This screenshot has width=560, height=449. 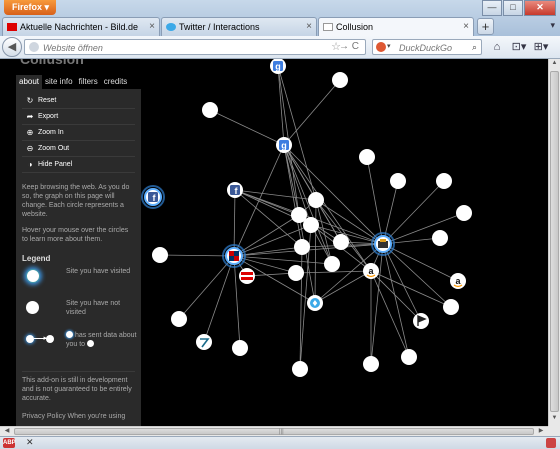 I want to click on tab-credits: credits, so click(x=116, y=82).